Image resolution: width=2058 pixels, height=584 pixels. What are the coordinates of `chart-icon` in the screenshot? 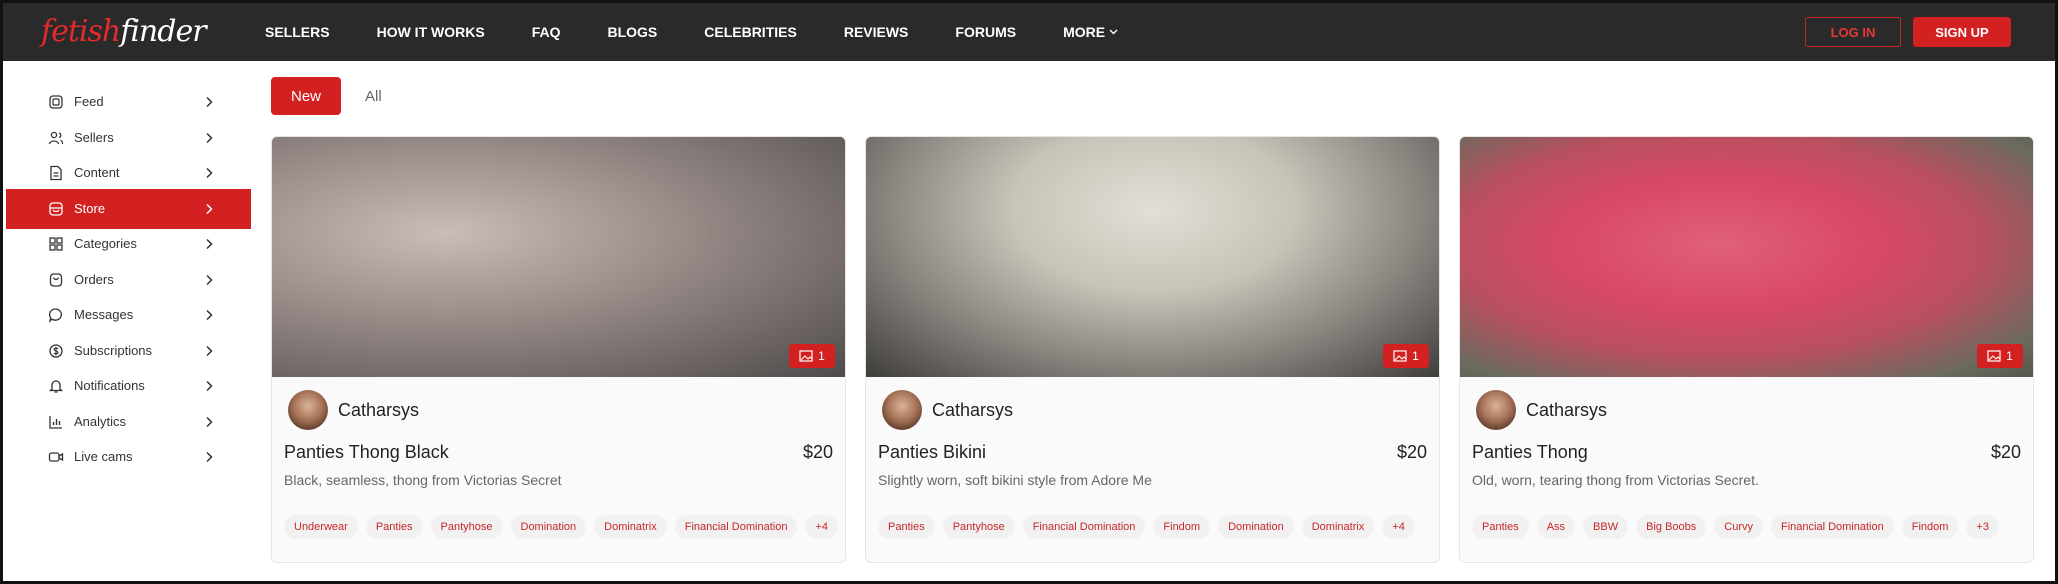 It's located at (56, 422).